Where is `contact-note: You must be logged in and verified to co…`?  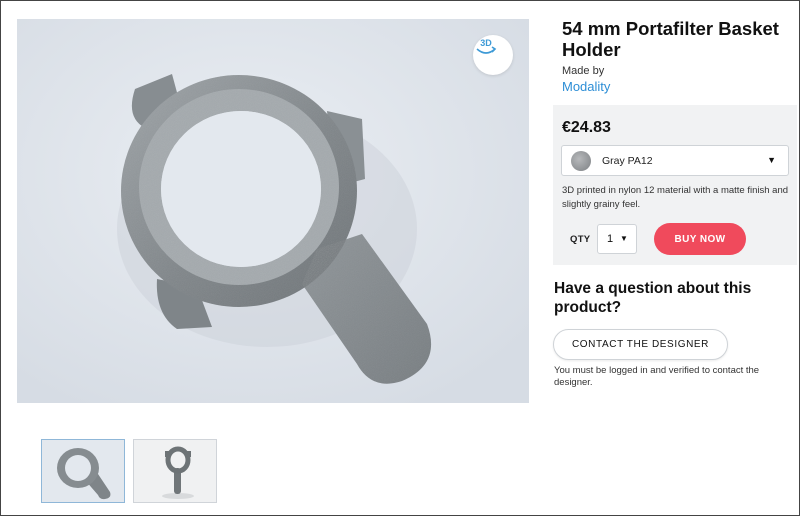
contact-note: You must be logged in and verified to co… is located at coordinates (657, 376).